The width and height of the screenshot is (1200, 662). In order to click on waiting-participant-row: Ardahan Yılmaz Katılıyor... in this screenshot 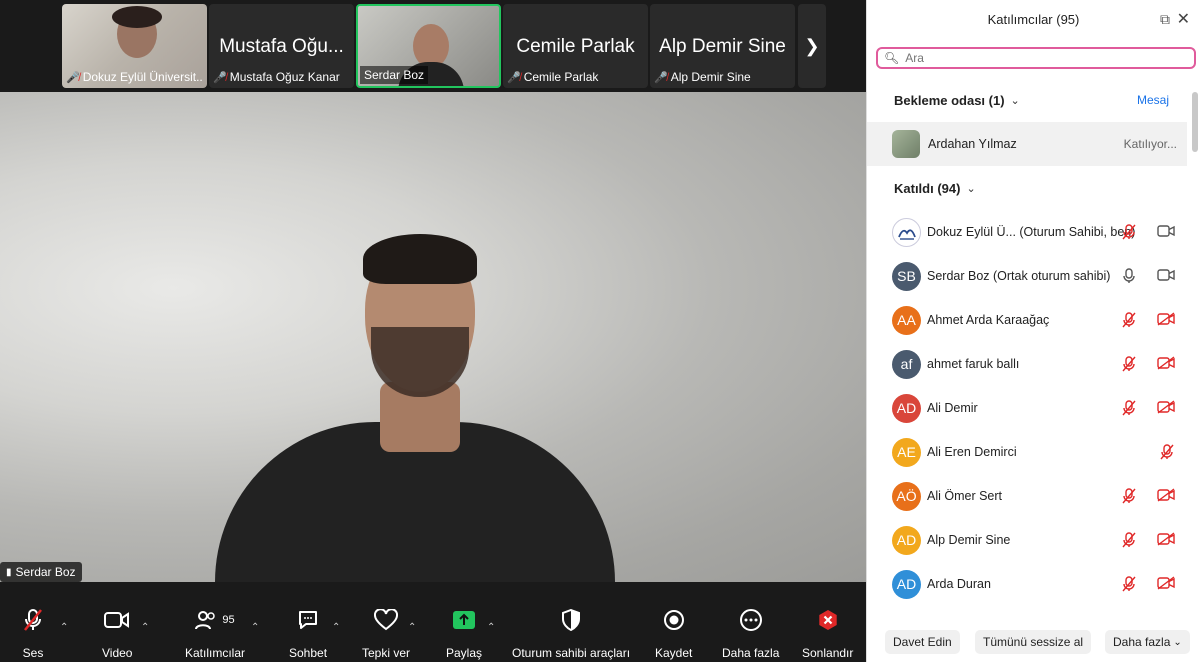, I will do `click(1027, 144)`.